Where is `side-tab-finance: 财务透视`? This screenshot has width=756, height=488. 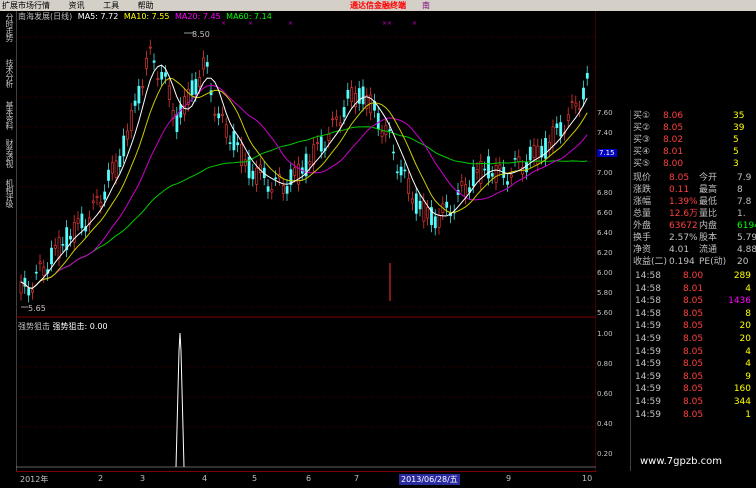
side-tab-finance: 财务透视 is located at coordinates (8, 153).